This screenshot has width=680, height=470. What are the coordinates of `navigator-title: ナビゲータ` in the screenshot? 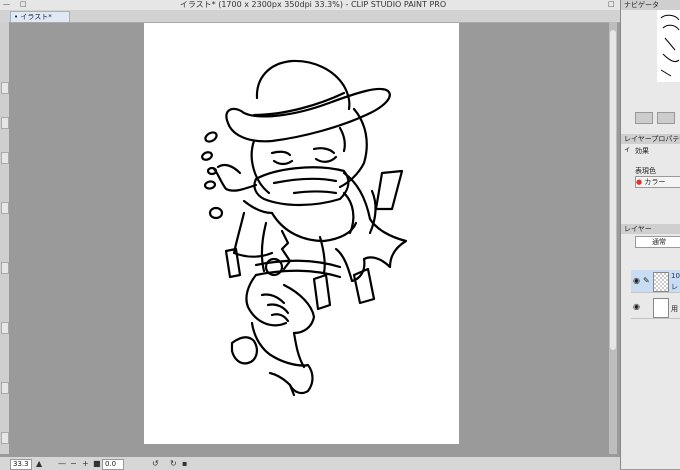 It's located at (641, 5).